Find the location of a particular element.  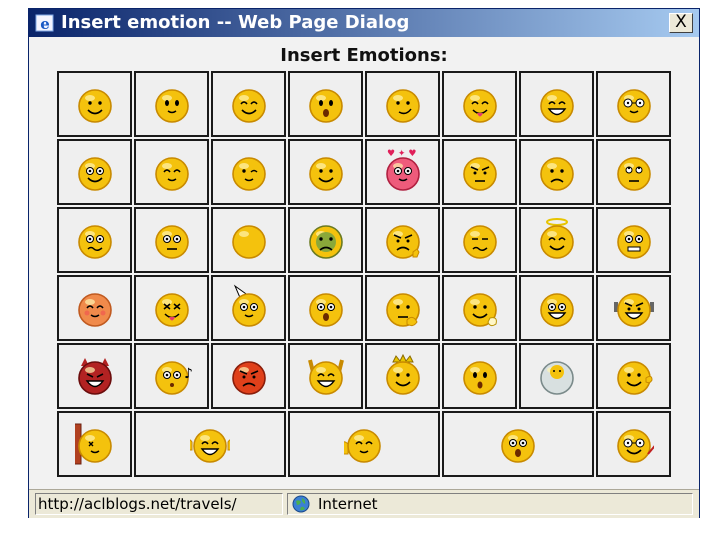

angry-shaking-fist-icon is located at coordinates (403, 240).